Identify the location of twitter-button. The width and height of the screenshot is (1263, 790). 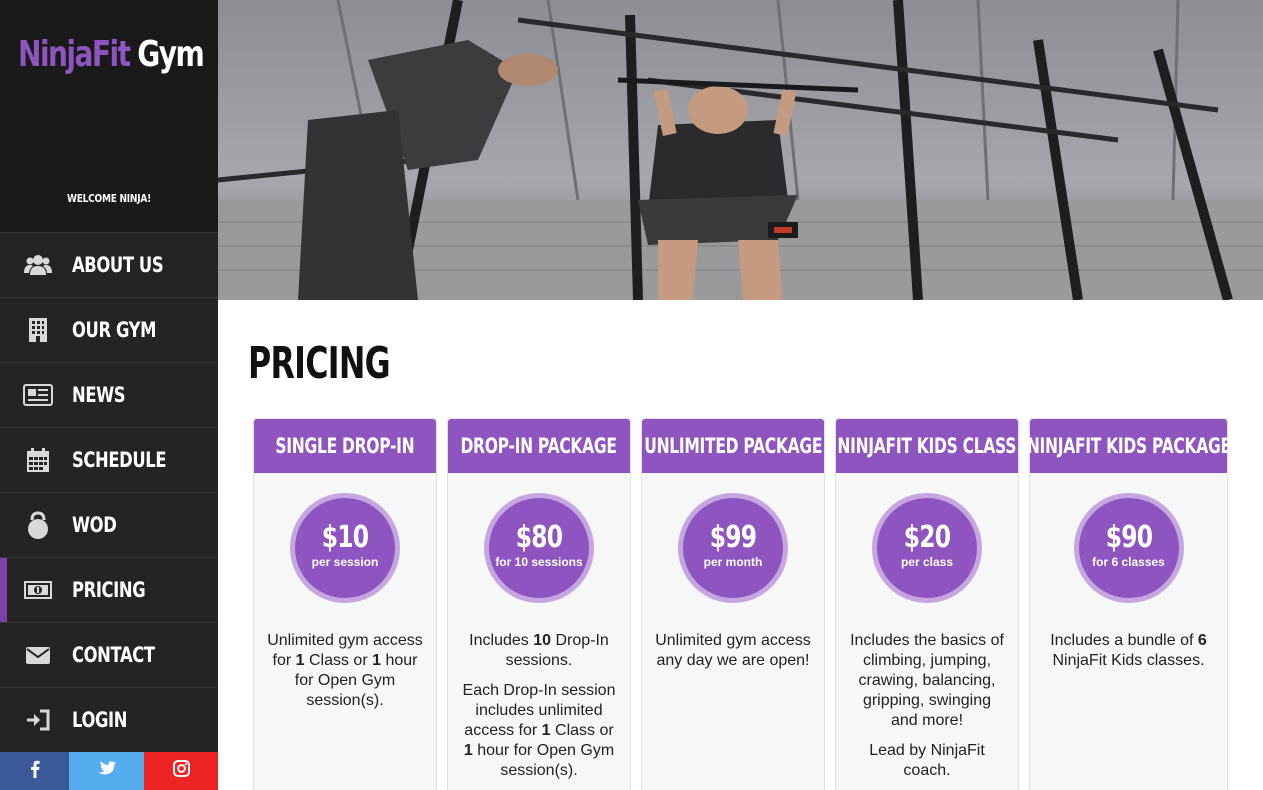
(106, 771).